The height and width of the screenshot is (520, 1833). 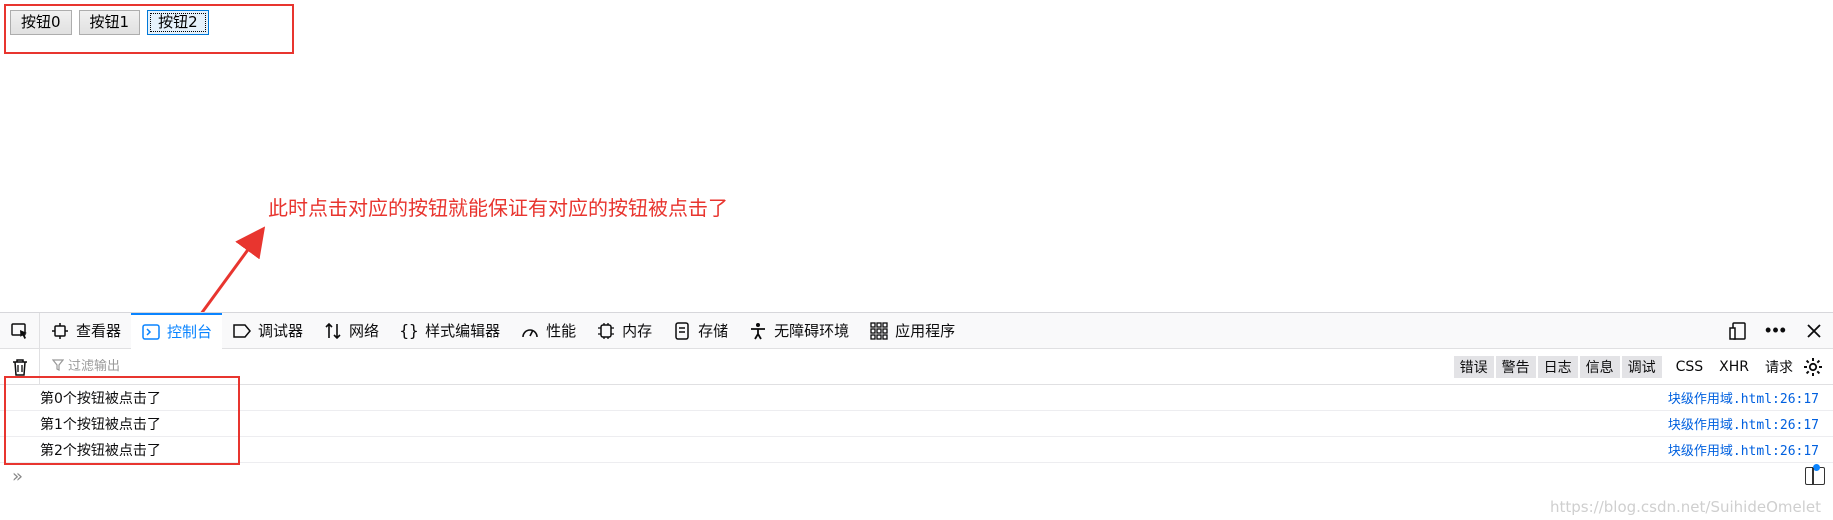 I want to click on storage-icon, so click(x=682, y=331).